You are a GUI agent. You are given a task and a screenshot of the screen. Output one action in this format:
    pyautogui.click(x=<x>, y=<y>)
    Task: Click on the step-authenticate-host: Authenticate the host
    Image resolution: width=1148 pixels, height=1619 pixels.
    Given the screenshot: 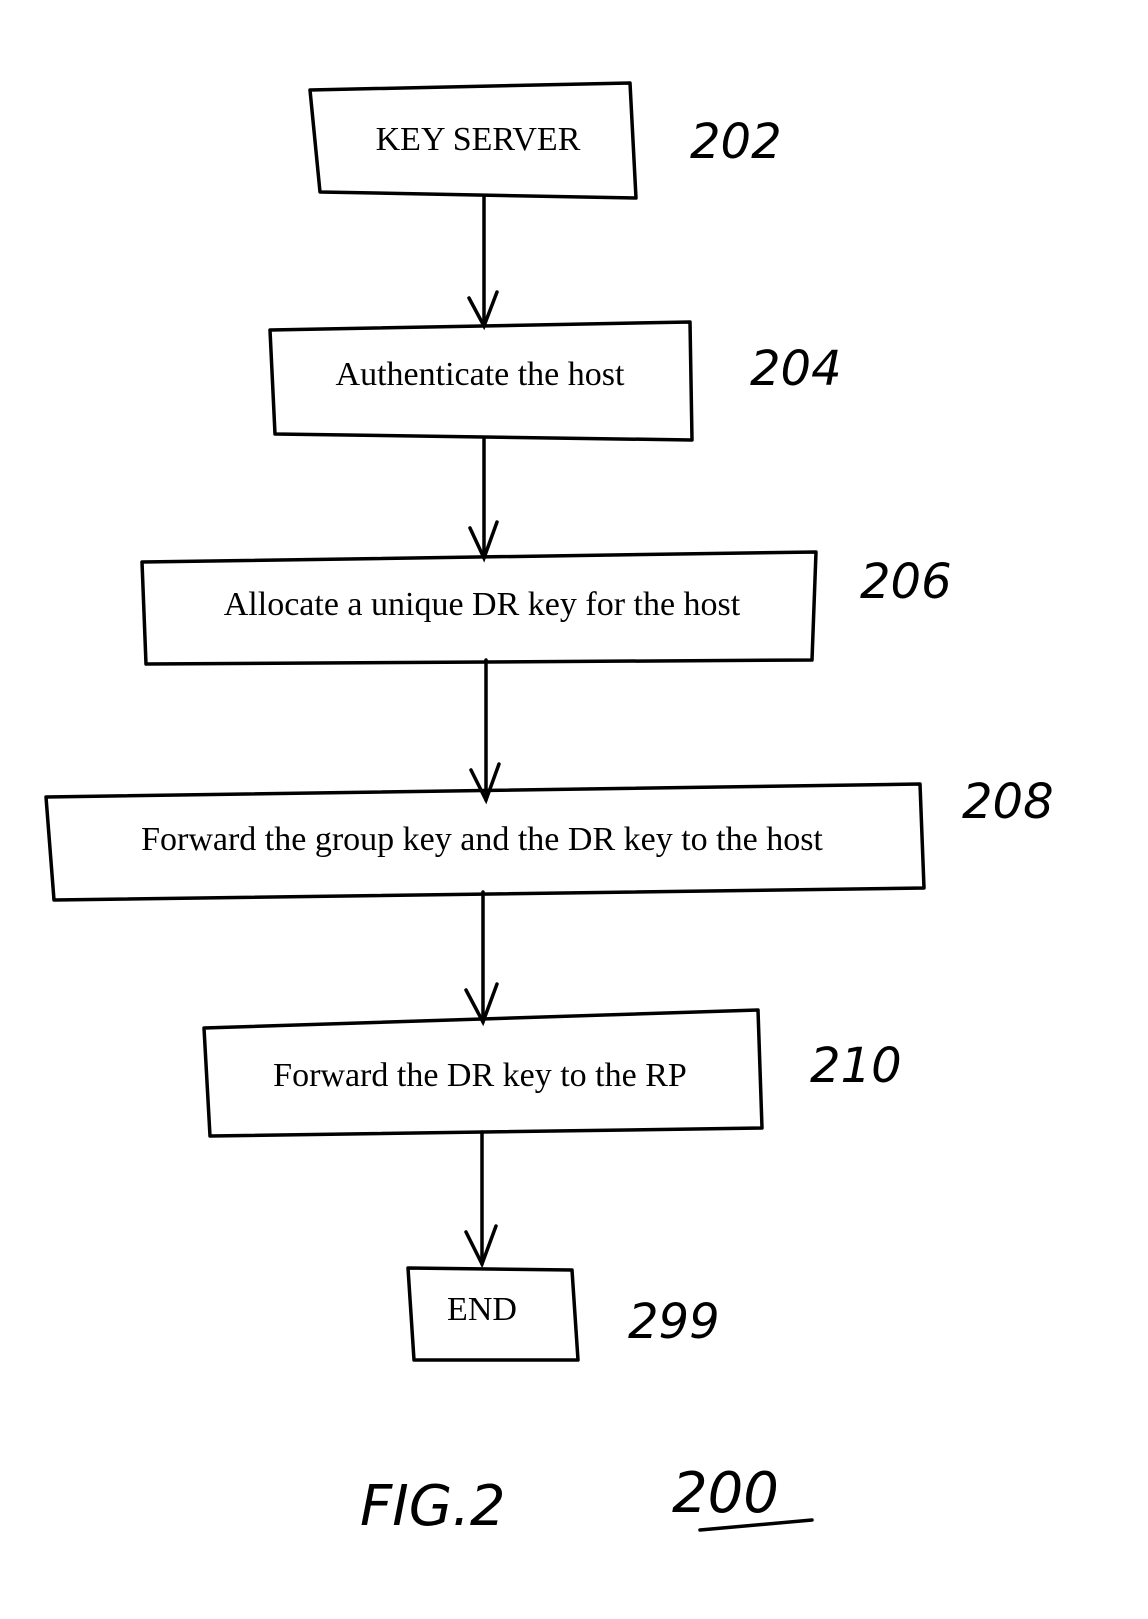 What is the action you would take?
    pyautogui.click(x=481, y=381)
    